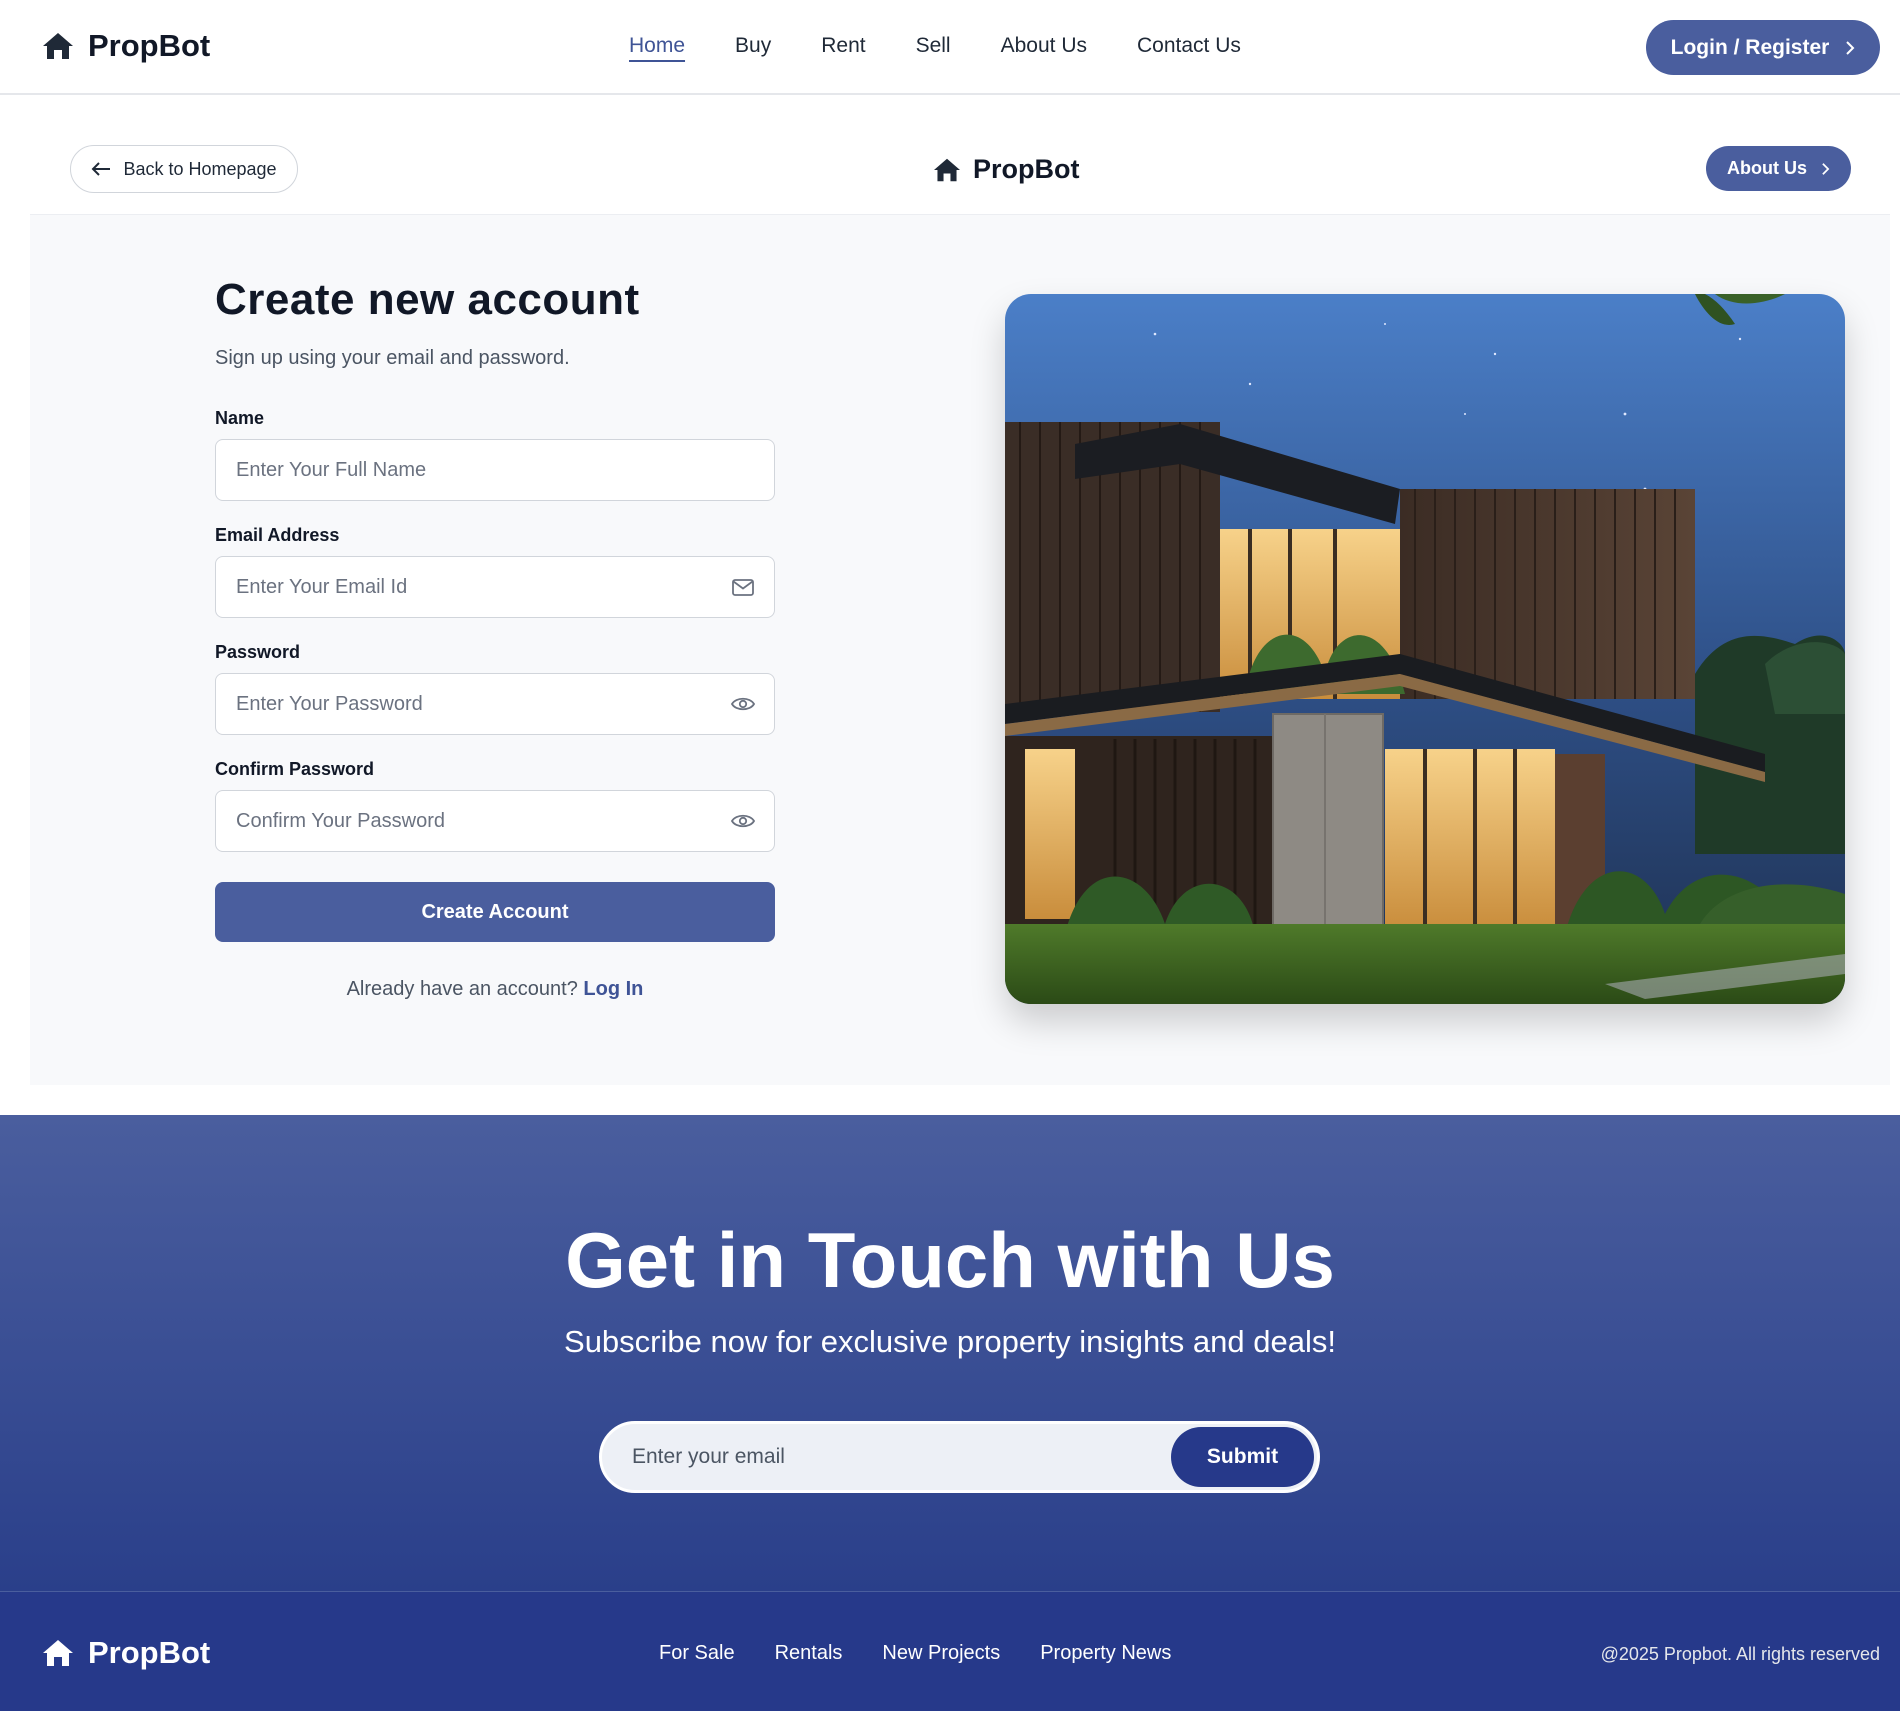 The height and width of the screenshot is (1711, 1900). I want to click on email-input, so click(495, 587).